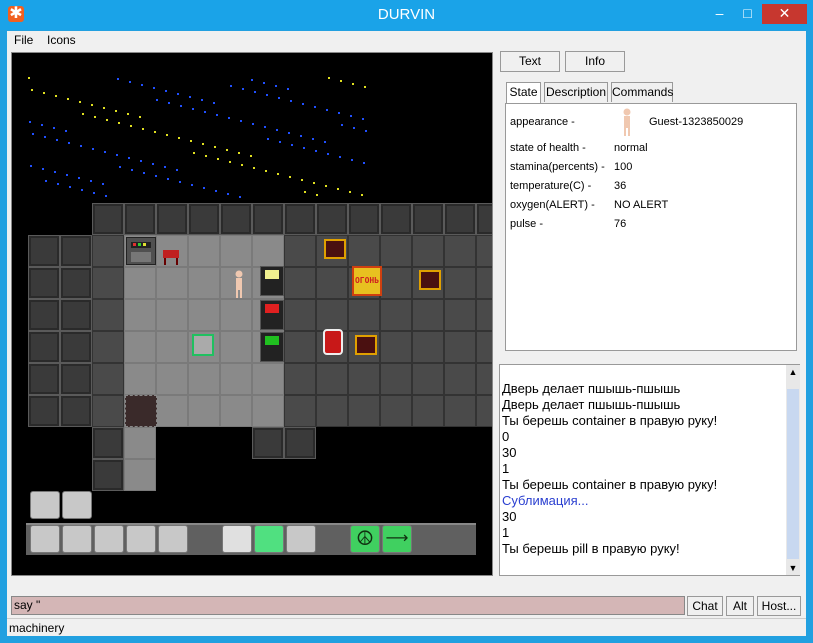  Describe the element at coordinates (272, 281) in the screenshot. I see `machine-yellow` at that location.